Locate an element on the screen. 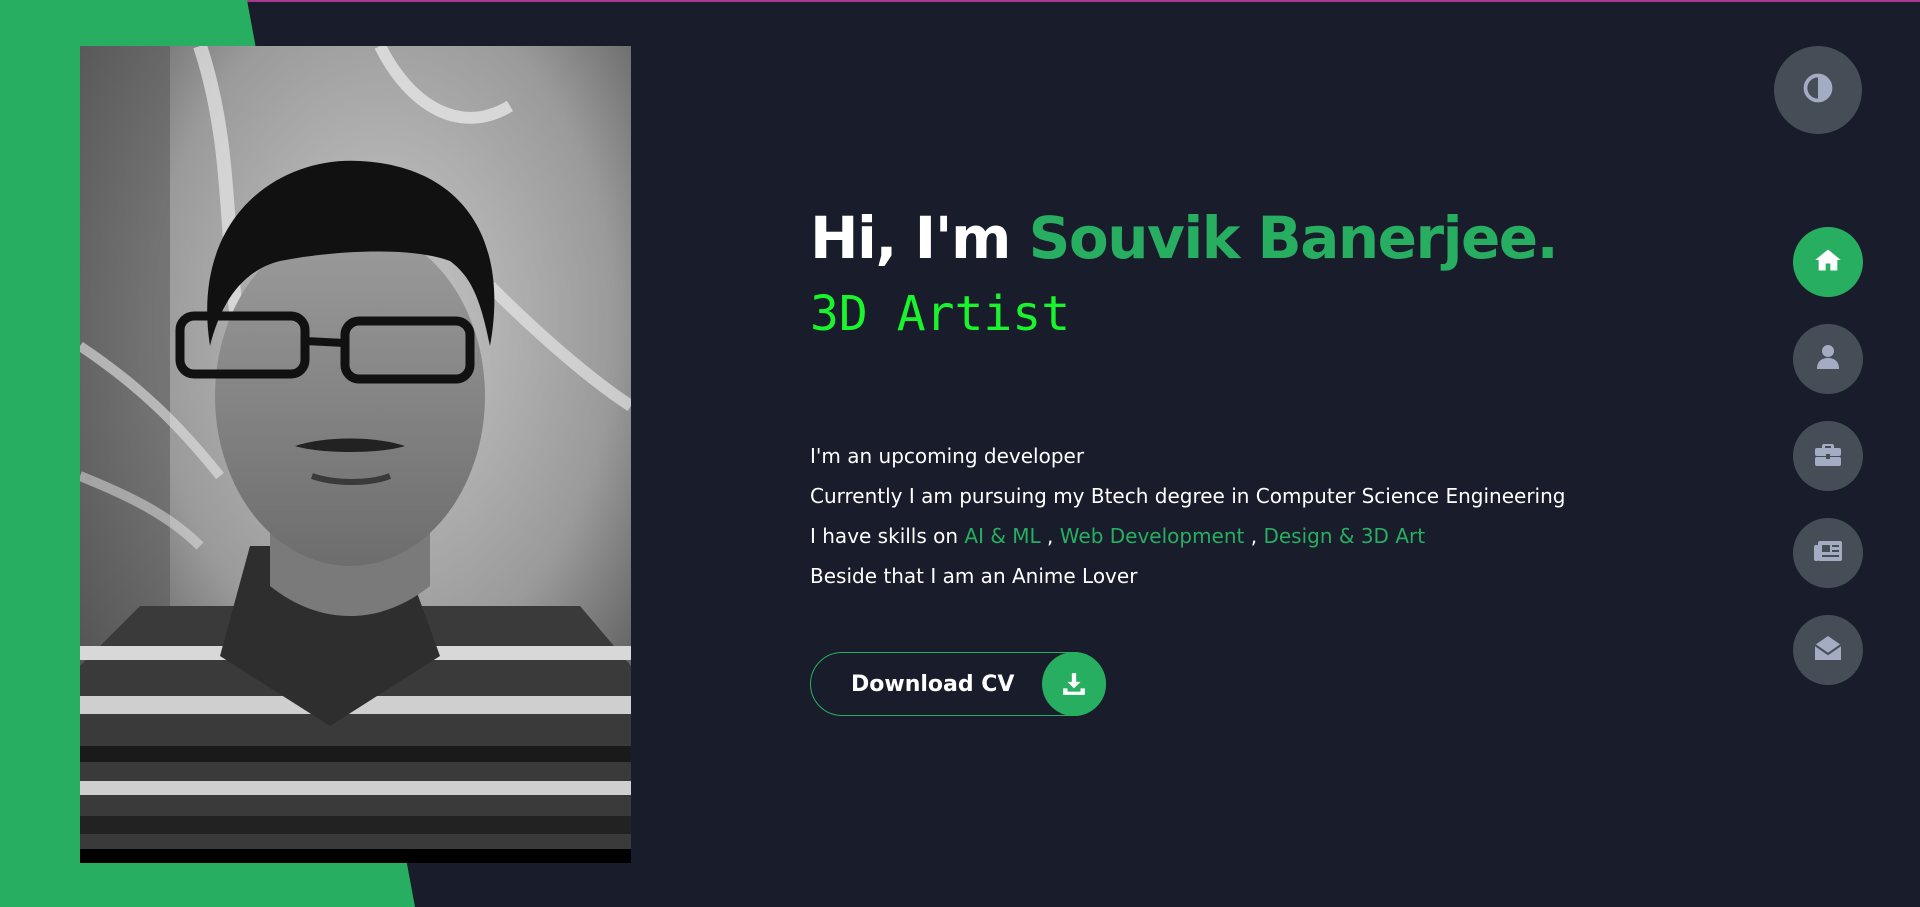  user-icon is located at coordinates (1828, 359).